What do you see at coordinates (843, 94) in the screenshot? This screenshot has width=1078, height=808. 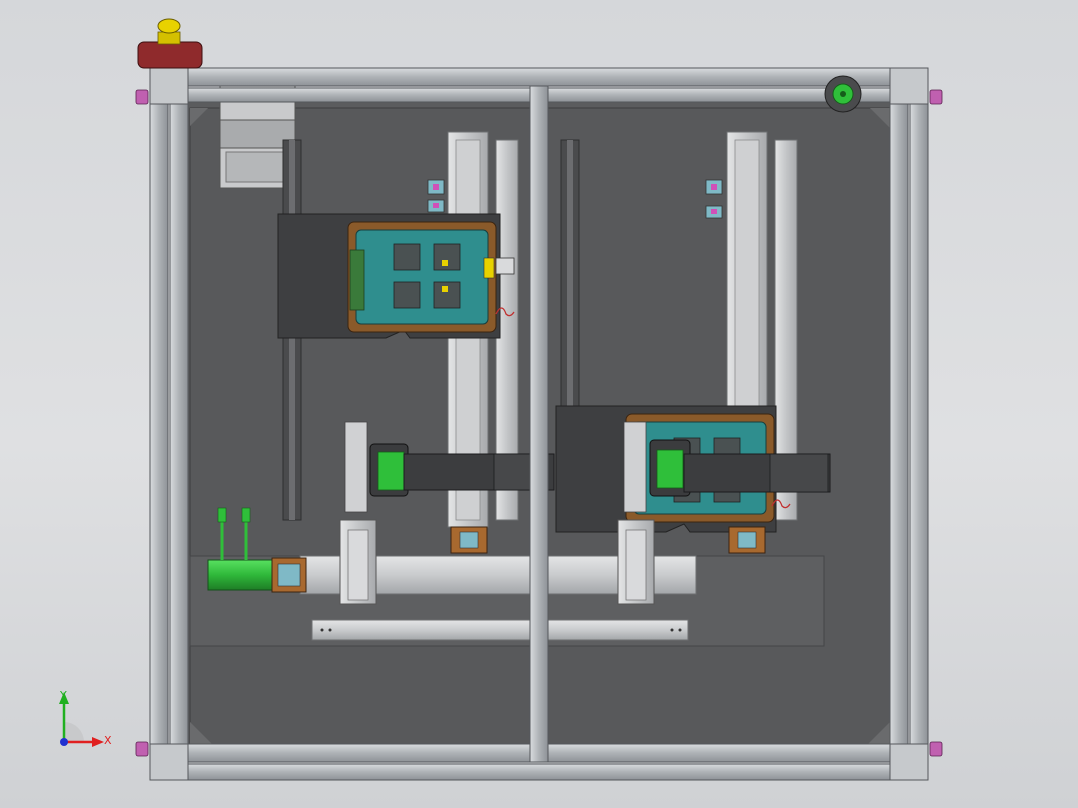 I see `cooling-fan-icon` at bounding box center [843, 94].